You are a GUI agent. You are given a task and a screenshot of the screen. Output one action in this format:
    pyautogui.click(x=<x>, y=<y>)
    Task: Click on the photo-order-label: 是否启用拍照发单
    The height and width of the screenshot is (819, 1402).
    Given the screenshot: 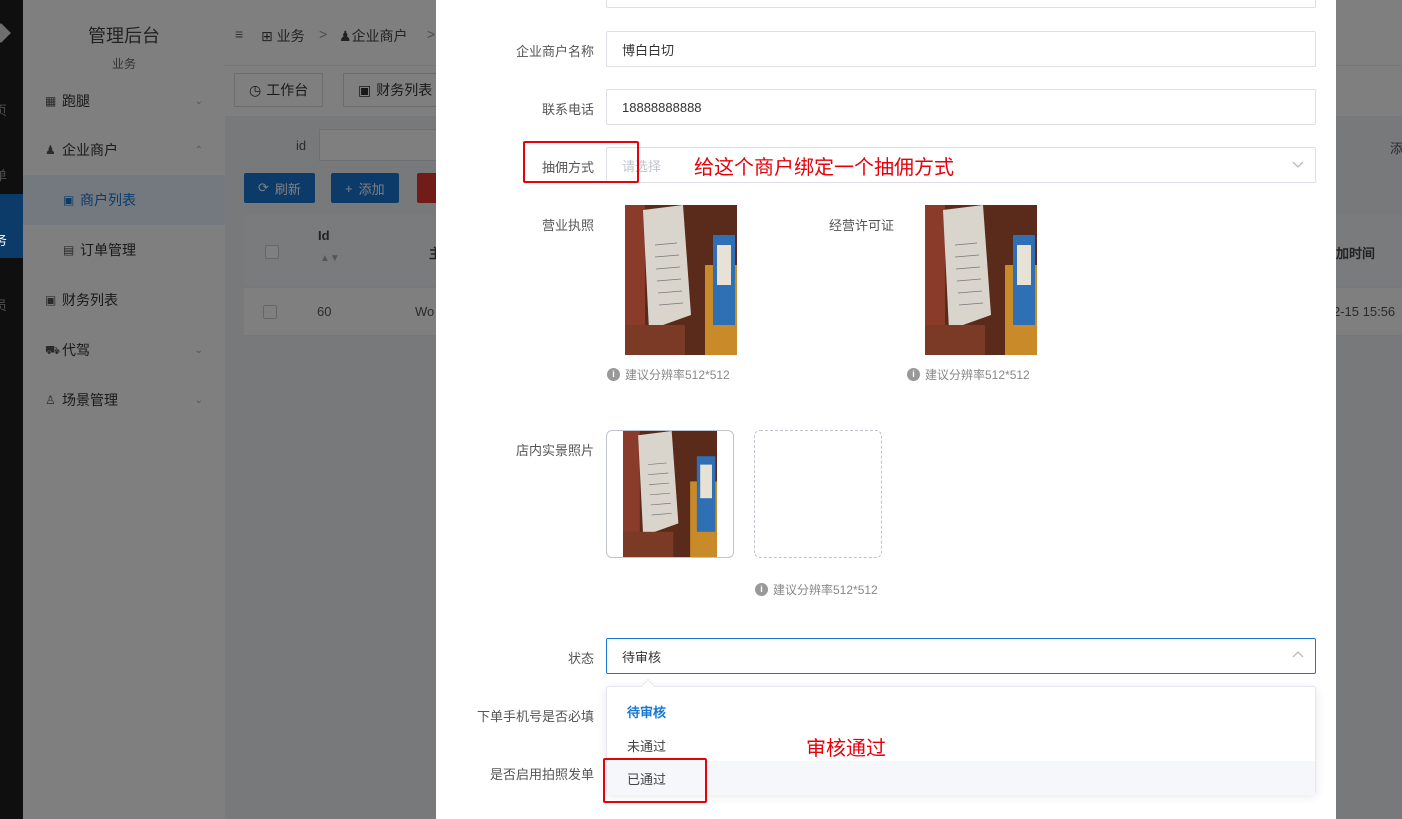 What is the action you would take?
    pyautogui.click(x=541, y=774)
    